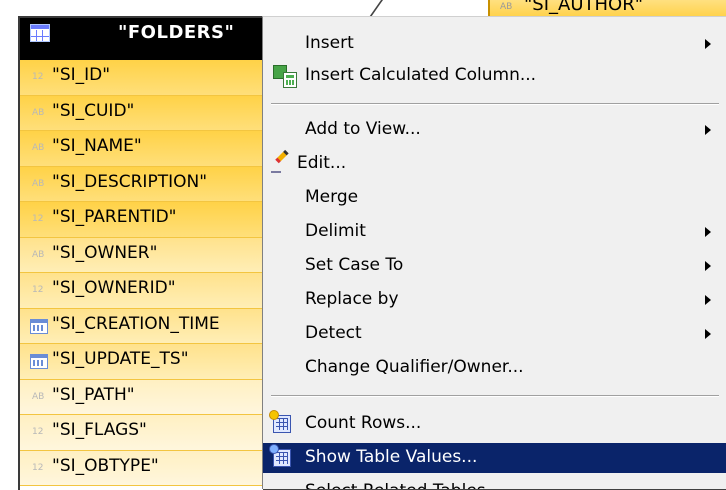  I want to click on menu-item-label: Detect, so click(333, 333).